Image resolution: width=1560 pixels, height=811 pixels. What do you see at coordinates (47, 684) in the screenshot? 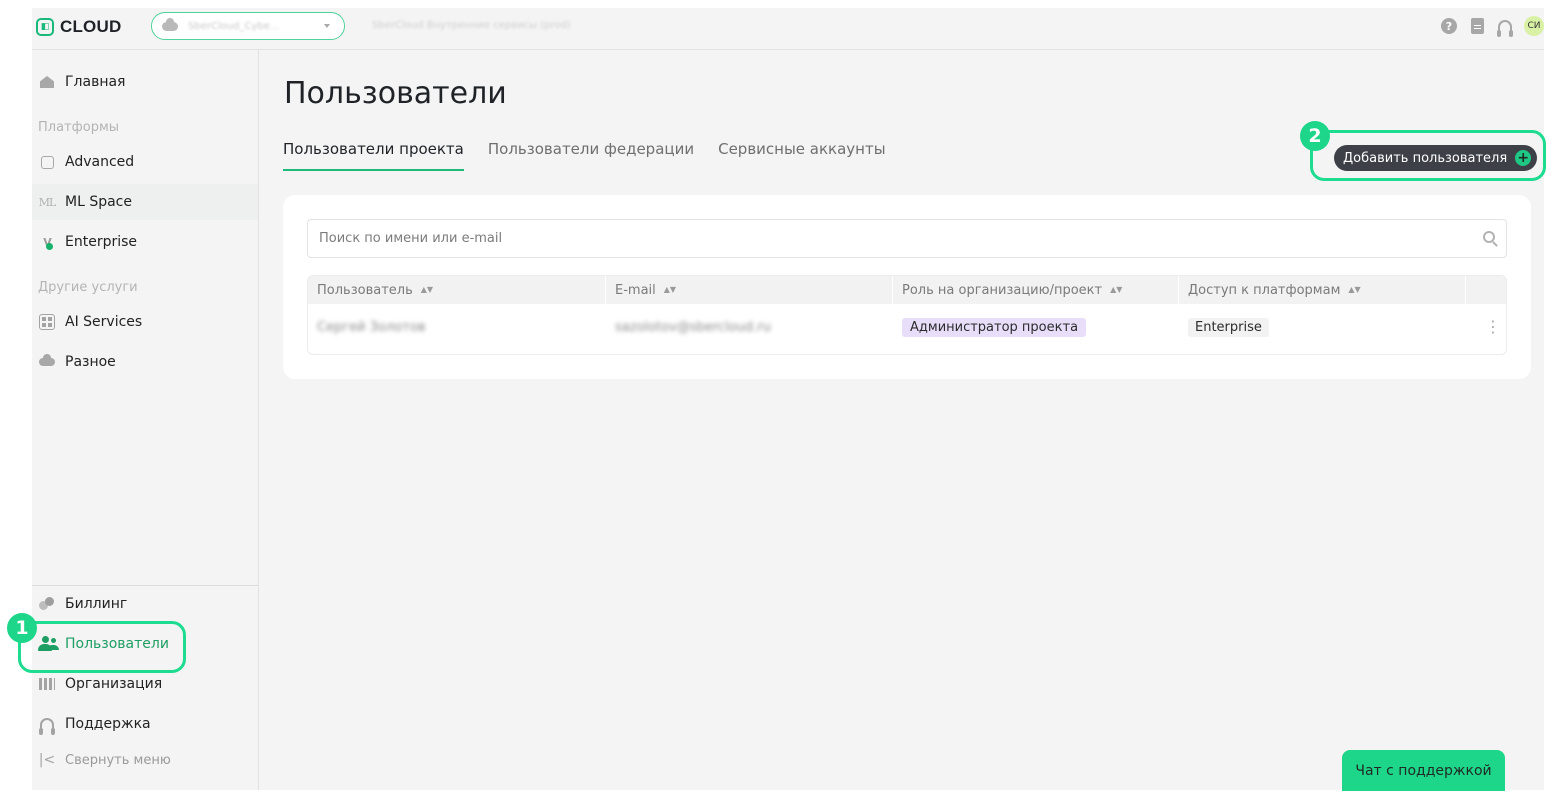
I see `organization-icon` at bounding box center [47, 684].